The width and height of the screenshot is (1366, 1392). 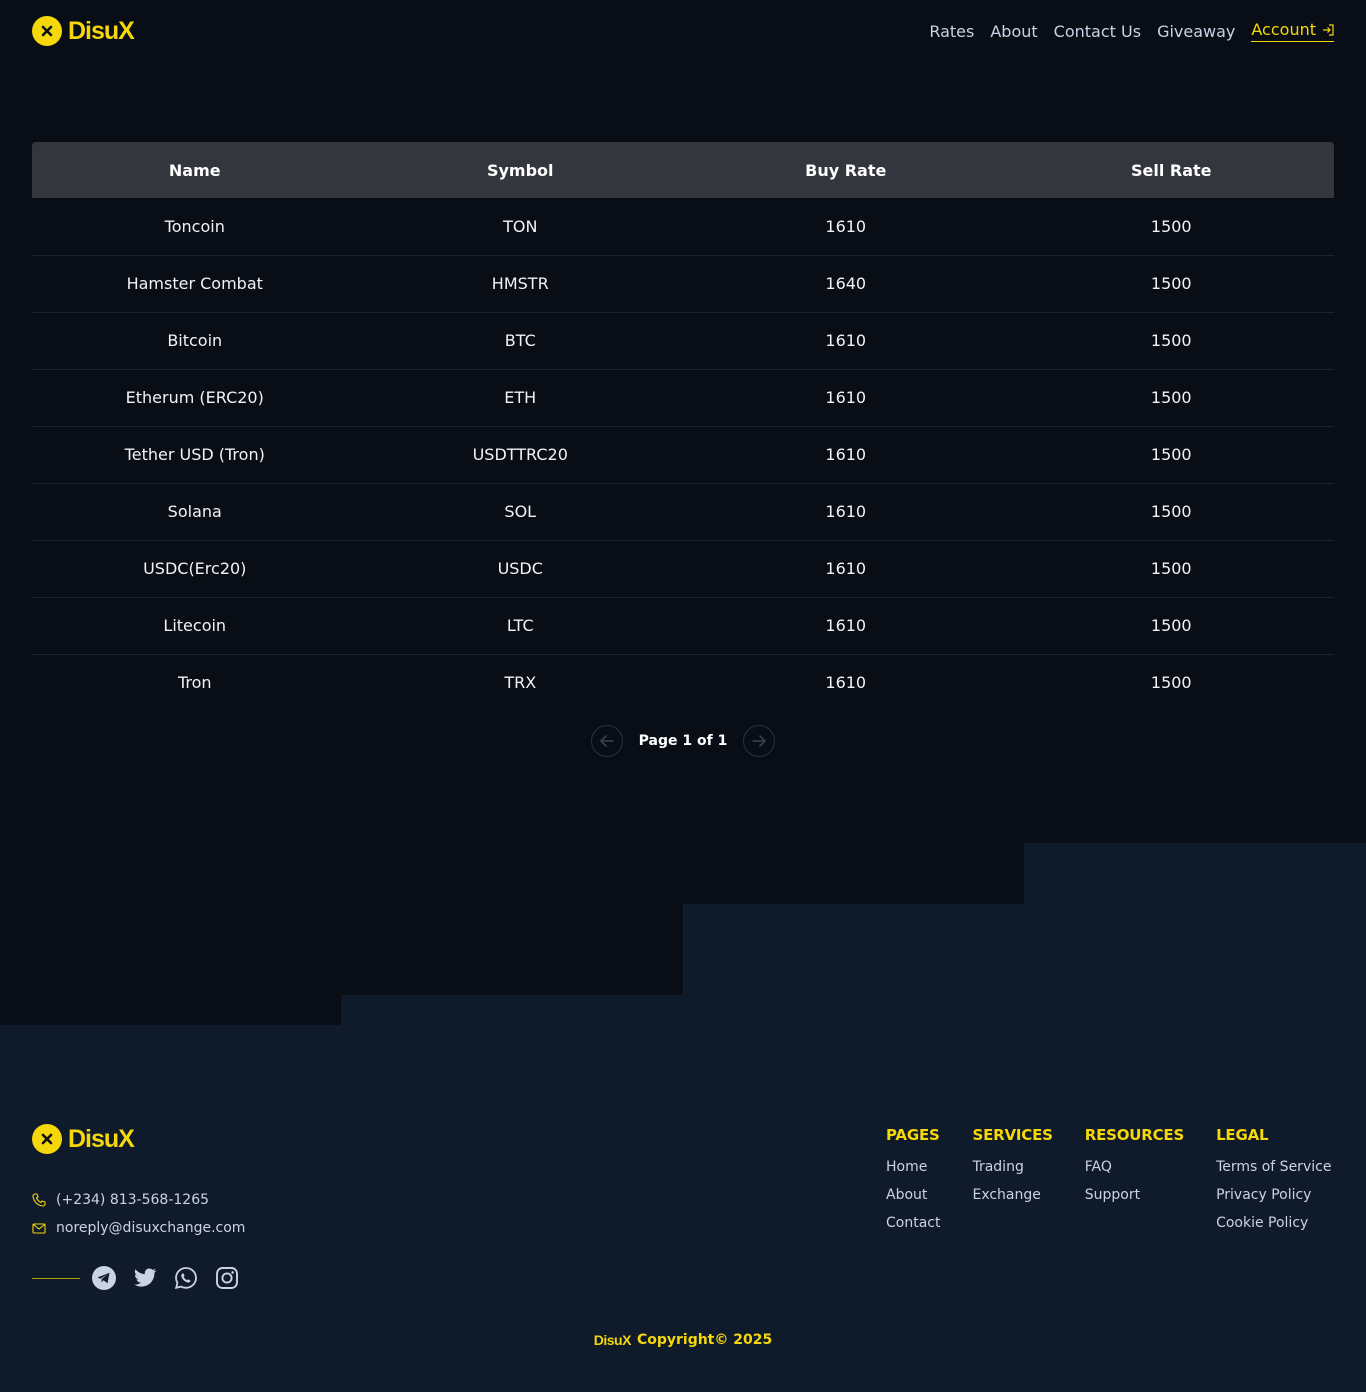 I want to click on page-indicator: Page 1 of 1, so click(x=683, y=741).